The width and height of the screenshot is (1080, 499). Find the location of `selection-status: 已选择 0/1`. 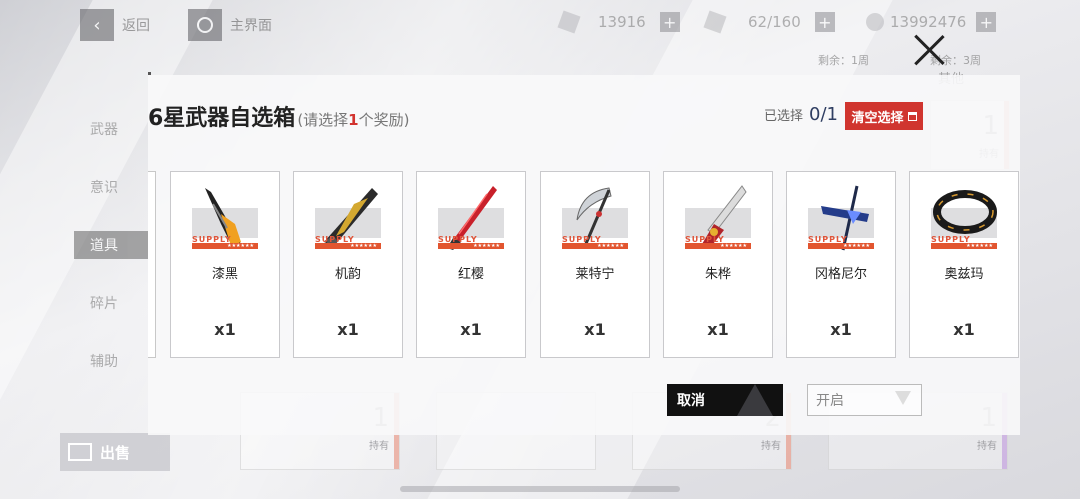

selection-status: 已选择 0/1 is located at coordinates (801, 114).